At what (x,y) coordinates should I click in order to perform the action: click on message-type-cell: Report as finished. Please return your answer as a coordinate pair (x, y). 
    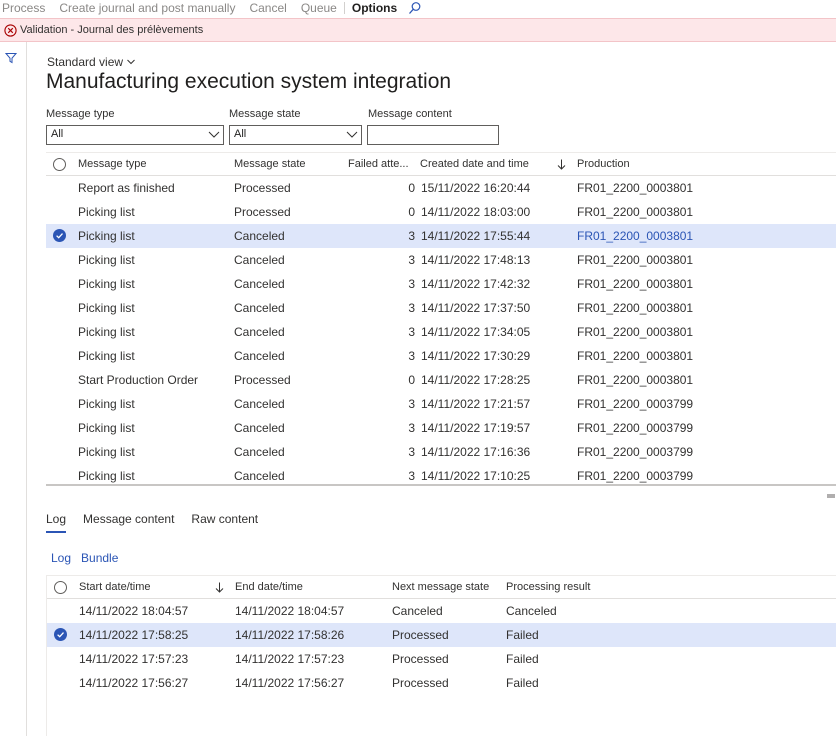
    Looking at the image, I should click on (126, 188).